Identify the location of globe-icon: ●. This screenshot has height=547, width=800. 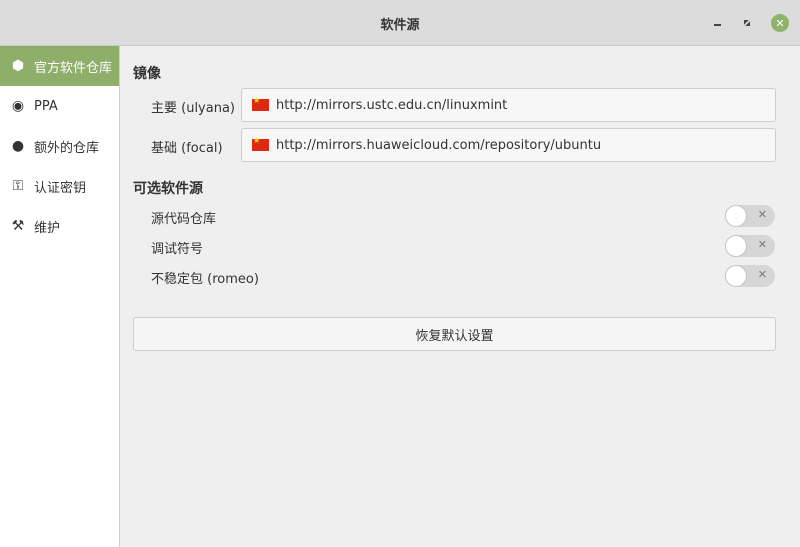
(18, 146).